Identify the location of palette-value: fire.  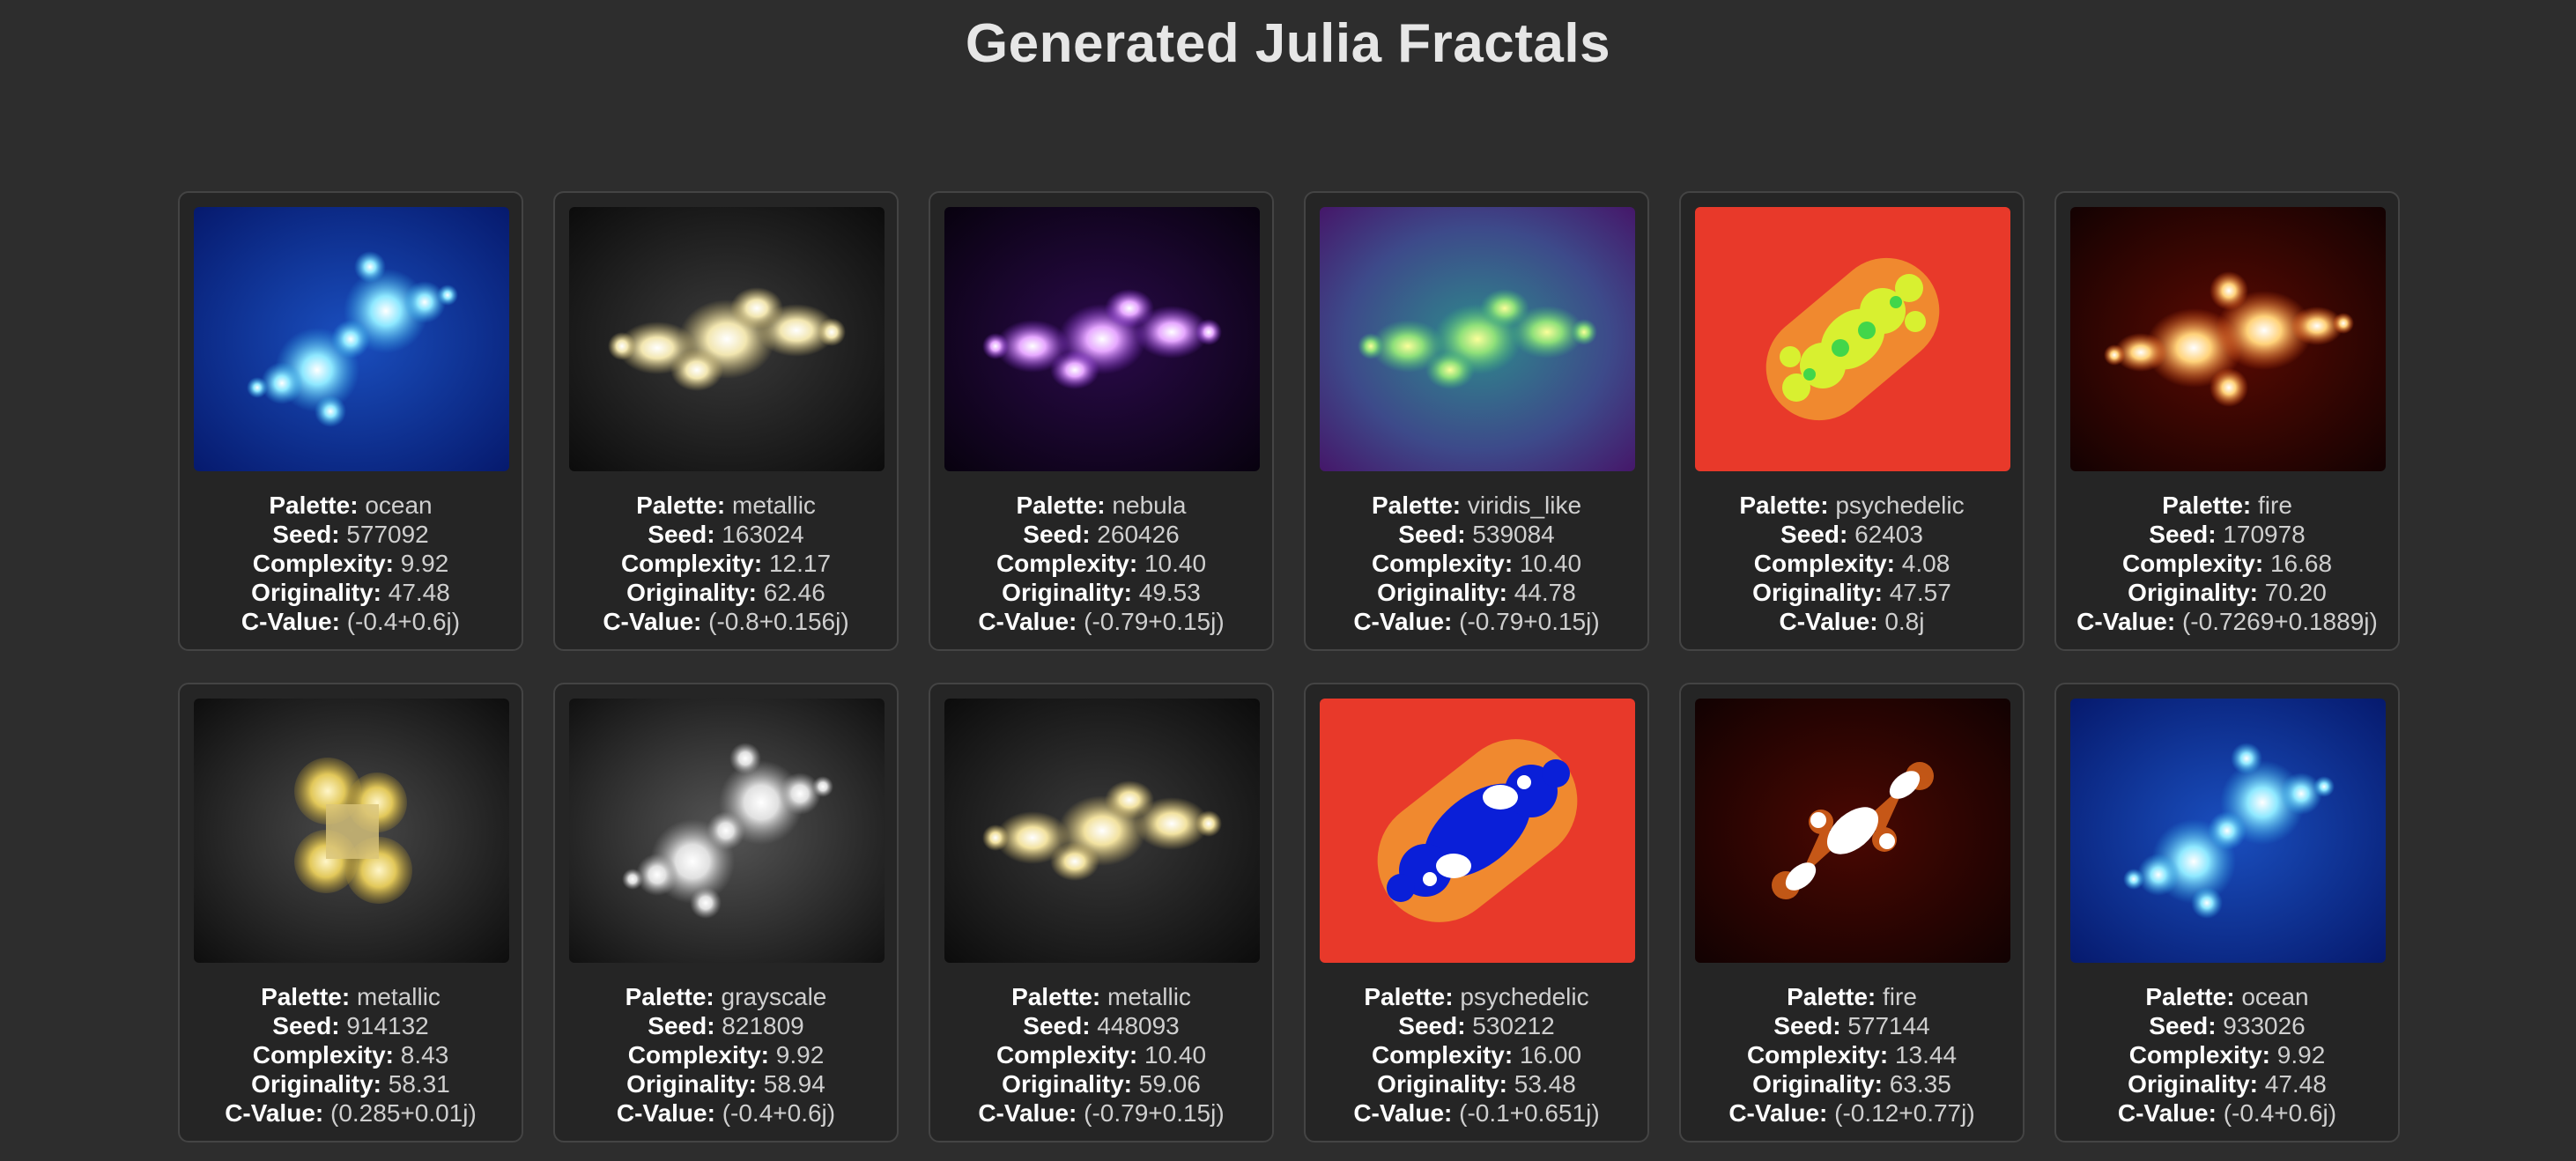
(1900, 996).